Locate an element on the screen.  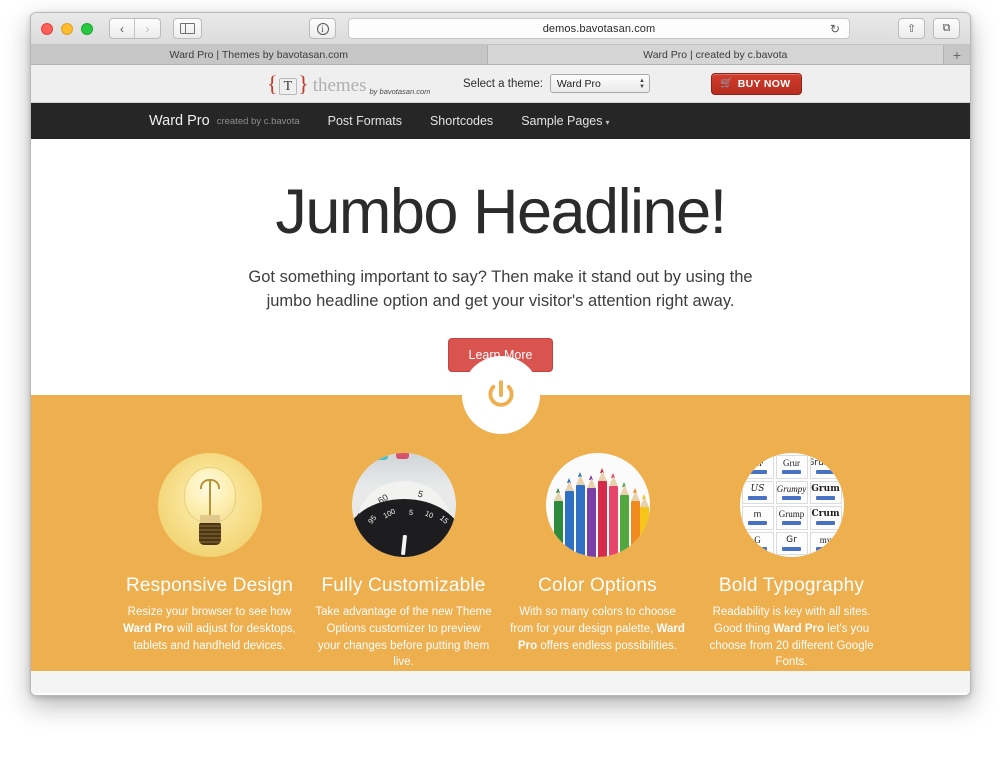
chevron-down-icon: ▾ is located at coordinates (607, 122).